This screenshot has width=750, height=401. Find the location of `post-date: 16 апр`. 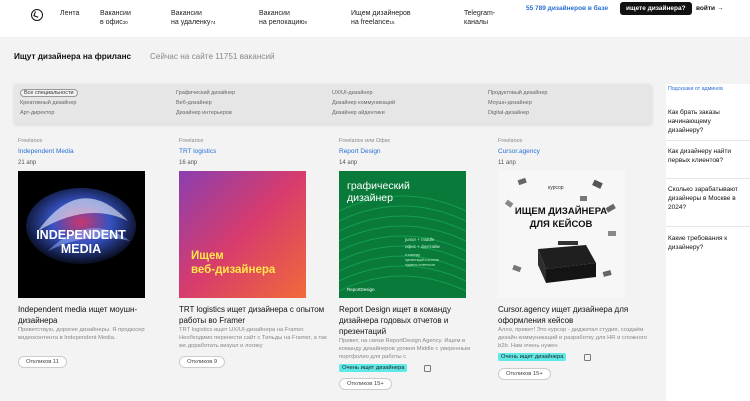

post-date: 16 апр is located at coordinates (188, 163).